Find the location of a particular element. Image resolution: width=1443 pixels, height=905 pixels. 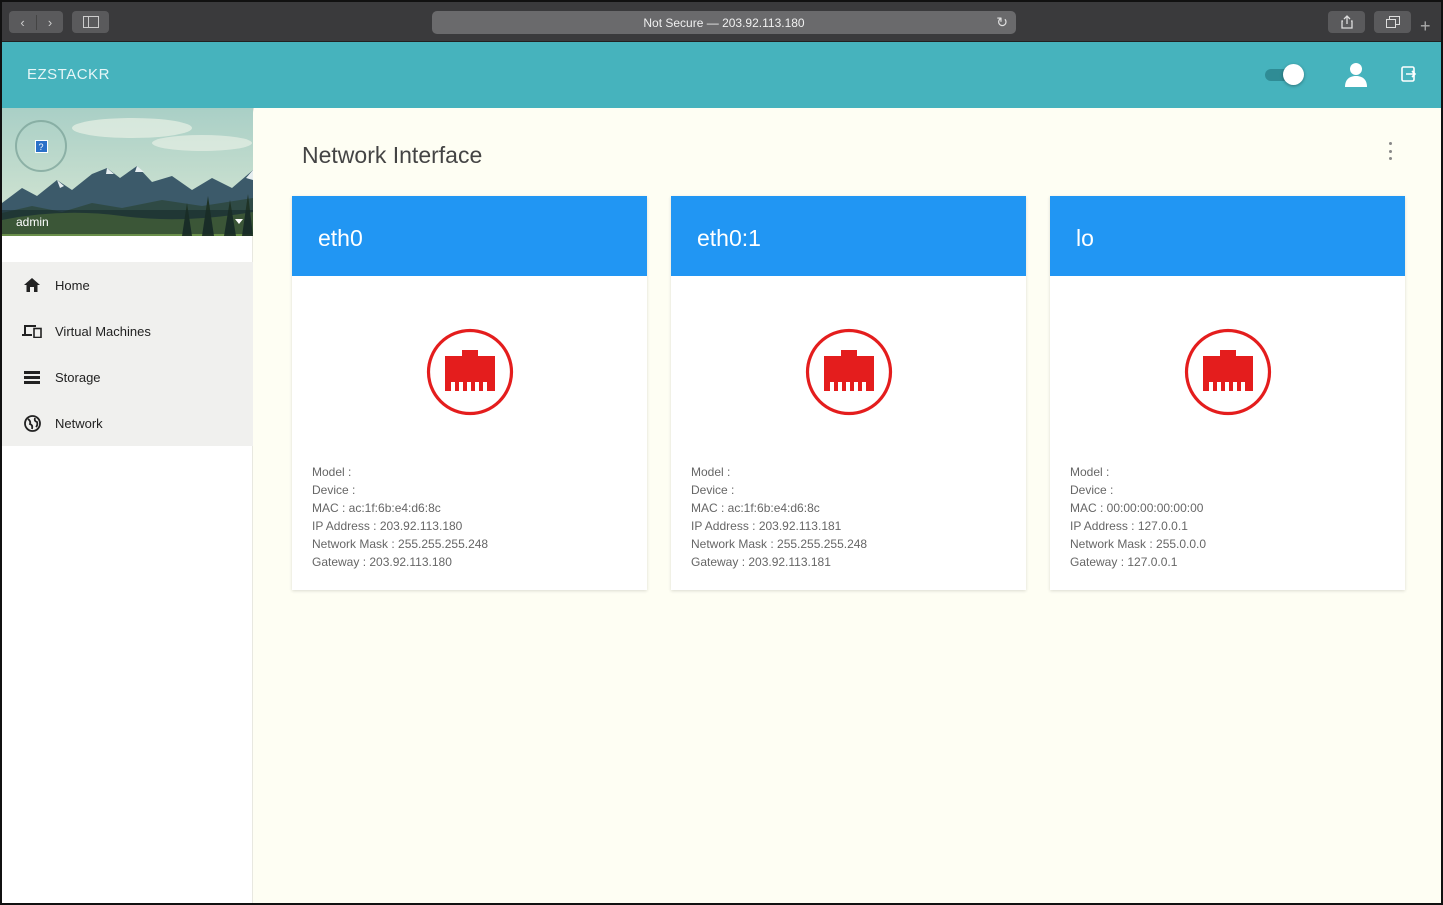

username-label: admin is located at coordinates (32, 222).